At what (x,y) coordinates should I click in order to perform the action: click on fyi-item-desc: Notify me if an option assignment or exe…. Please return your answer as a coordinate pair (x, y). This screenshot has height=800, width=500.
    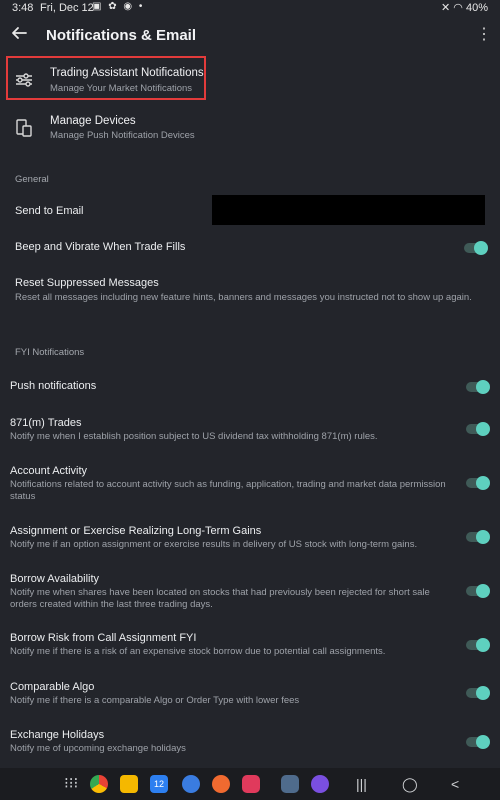
    Looking at the image, I should click on (214, 544).